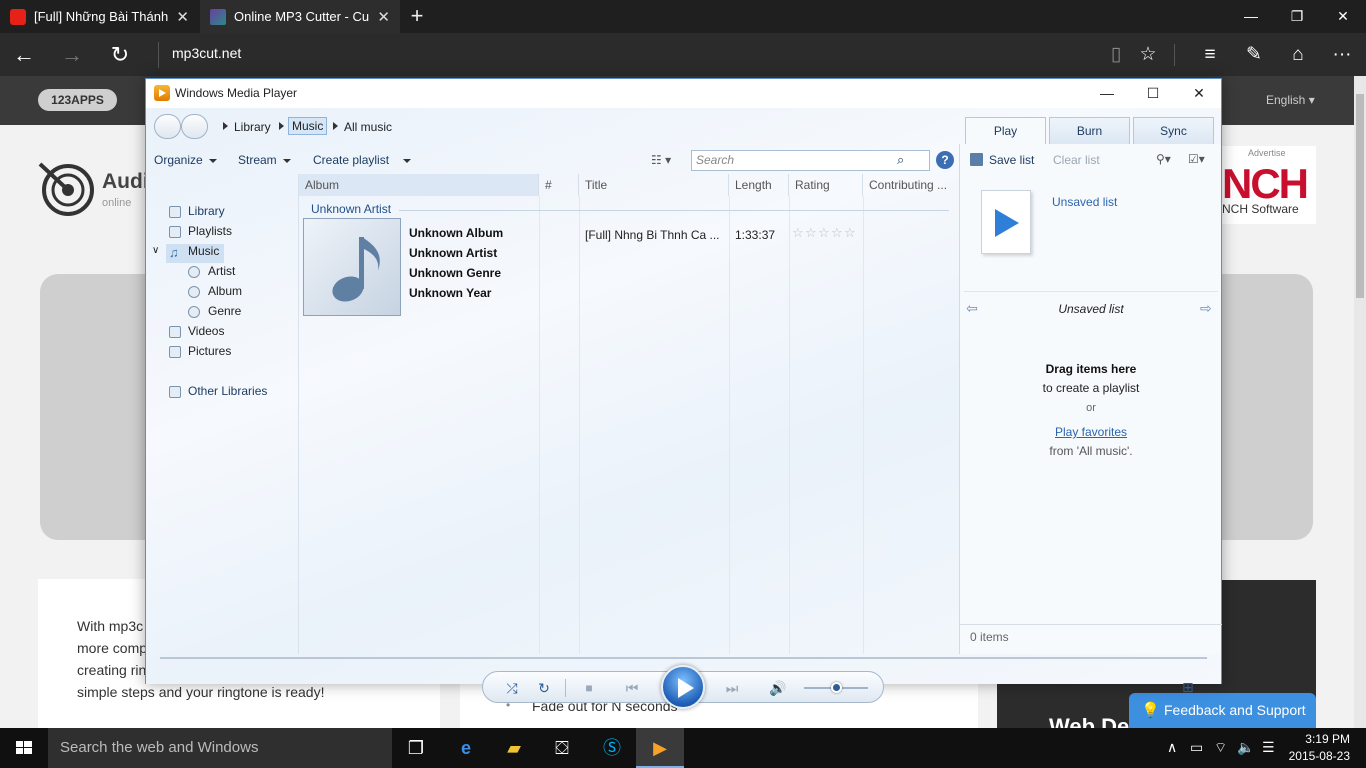 This screenshot has width=1366, height=768. What do you see at coordinates (1173, 130) in the screenshot?
I see `tab-sync: Sync` at bounding box center [1173, 130].